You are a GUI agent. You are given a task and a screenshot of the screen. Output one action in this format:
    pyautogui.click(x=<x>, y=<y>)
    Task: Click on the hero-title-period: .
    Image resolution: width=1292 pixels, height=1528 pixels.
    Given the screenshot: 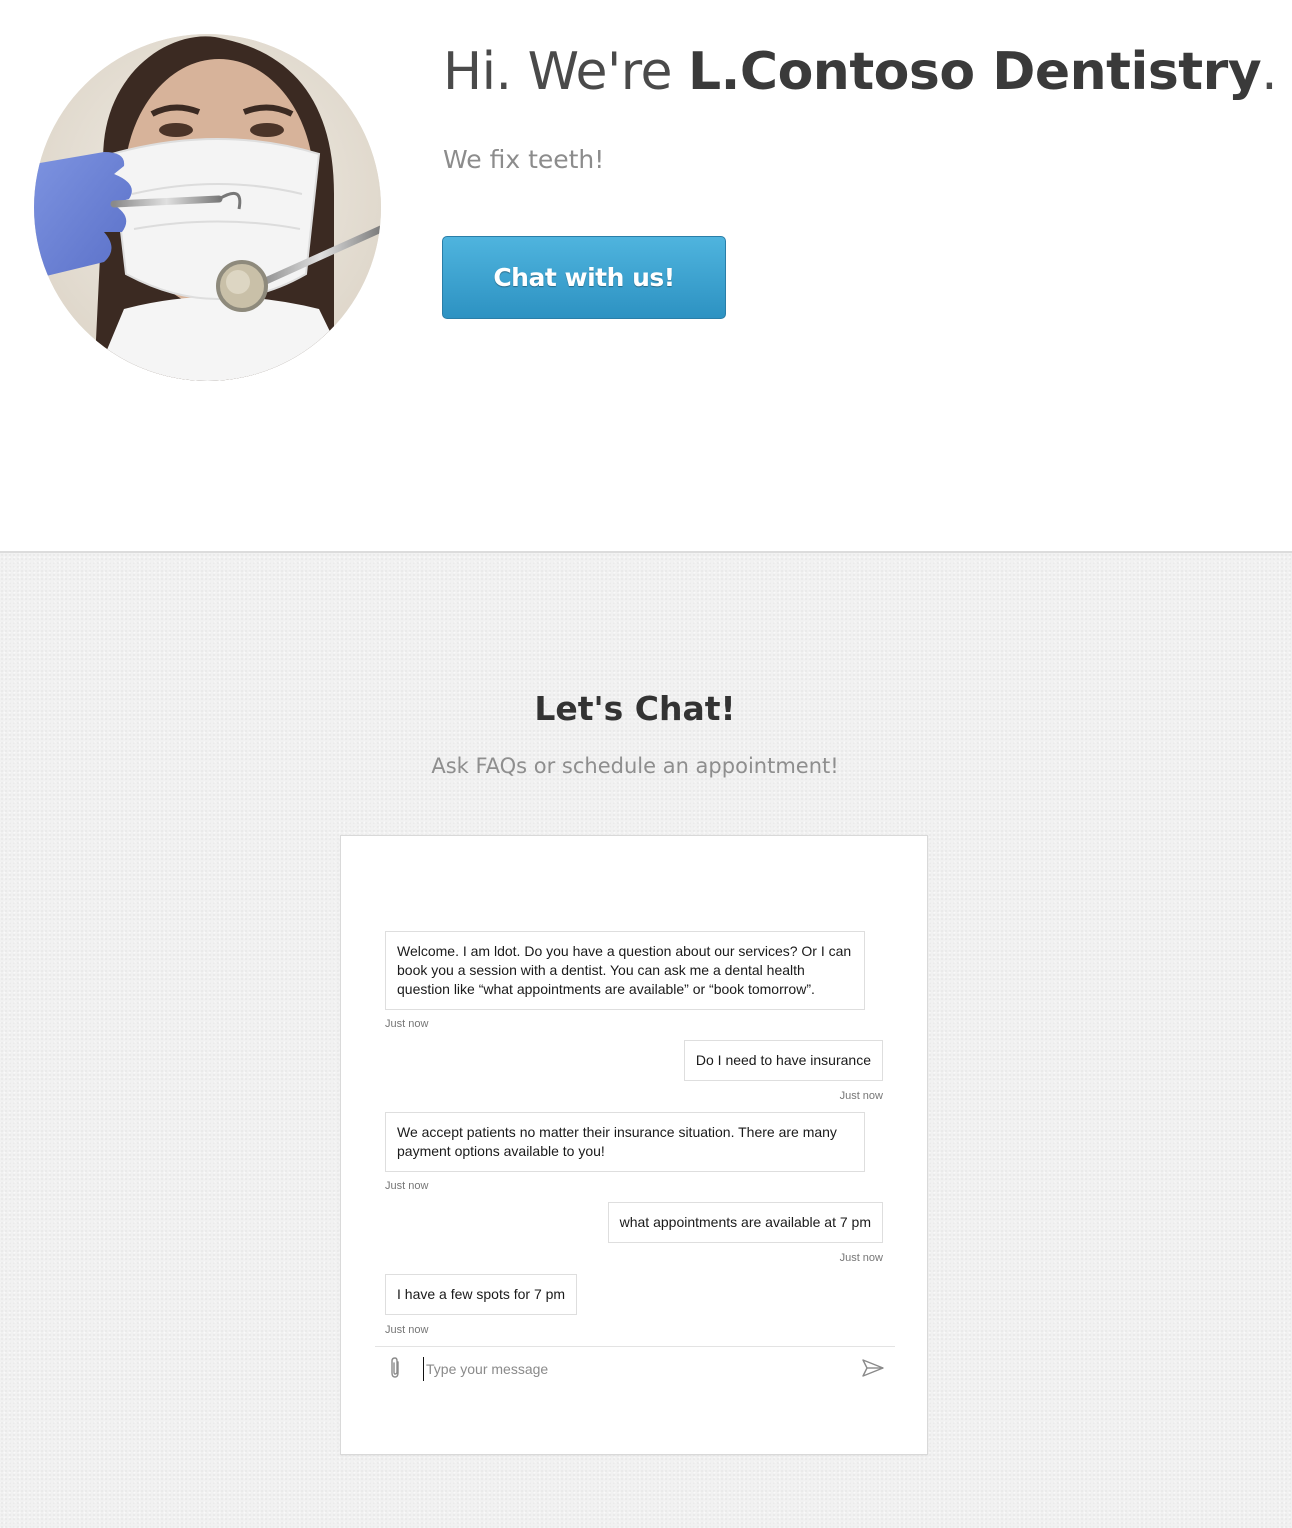 What is the action you would take?
    pyautogui.click(x=1269, y=72)
    